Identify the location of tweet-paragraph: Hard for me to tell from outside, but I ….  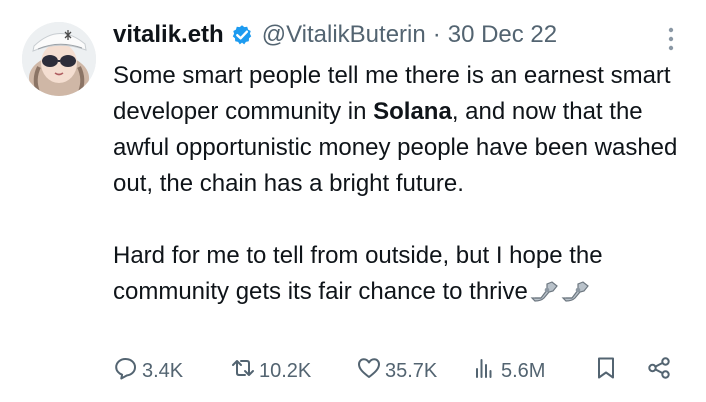
(400, 274).